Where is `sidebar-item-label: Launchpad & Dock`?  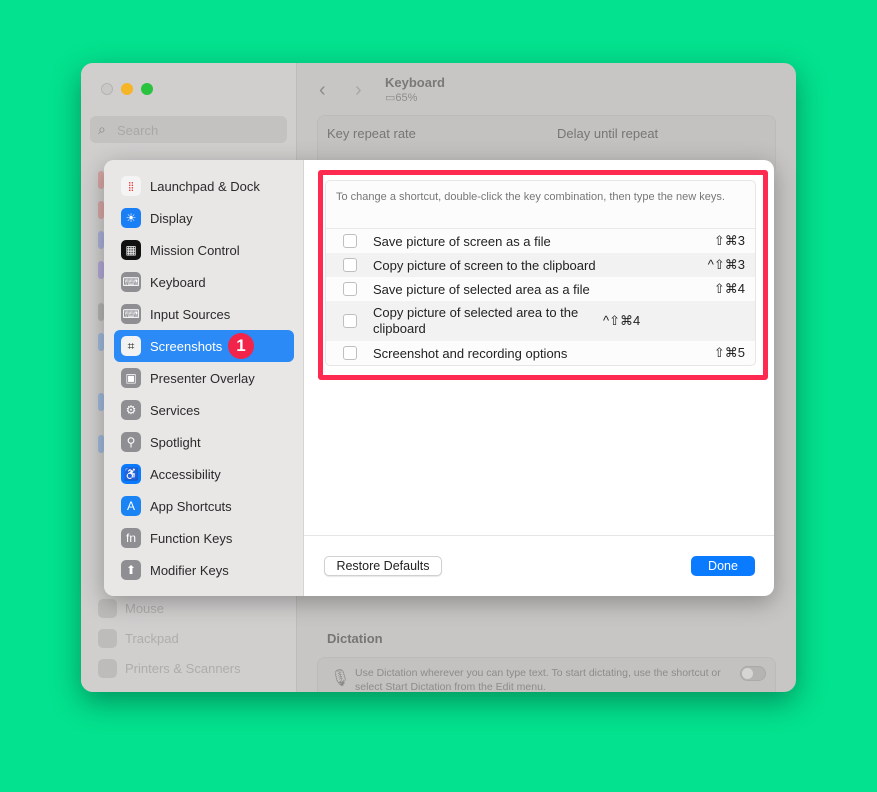 sidebar-item-label: Launchpad & Dock is located at coordinates (205, 186).